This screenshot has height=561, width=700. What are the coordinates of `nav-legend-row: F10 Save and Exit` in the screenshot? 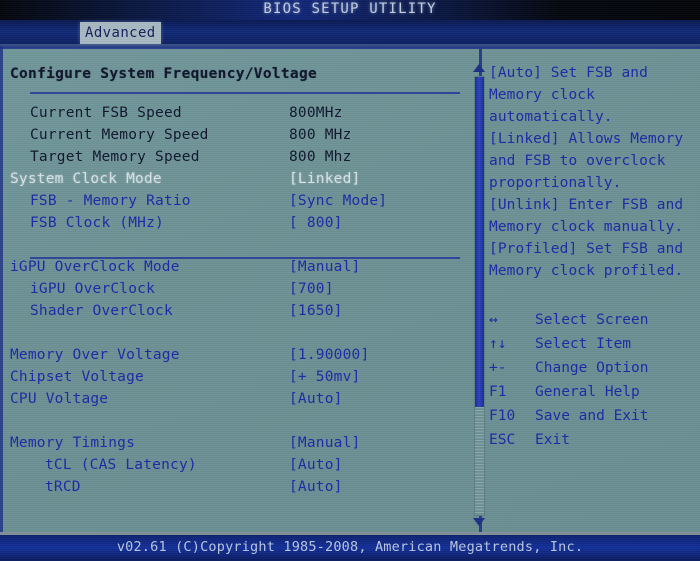 It's located at (592, 416).